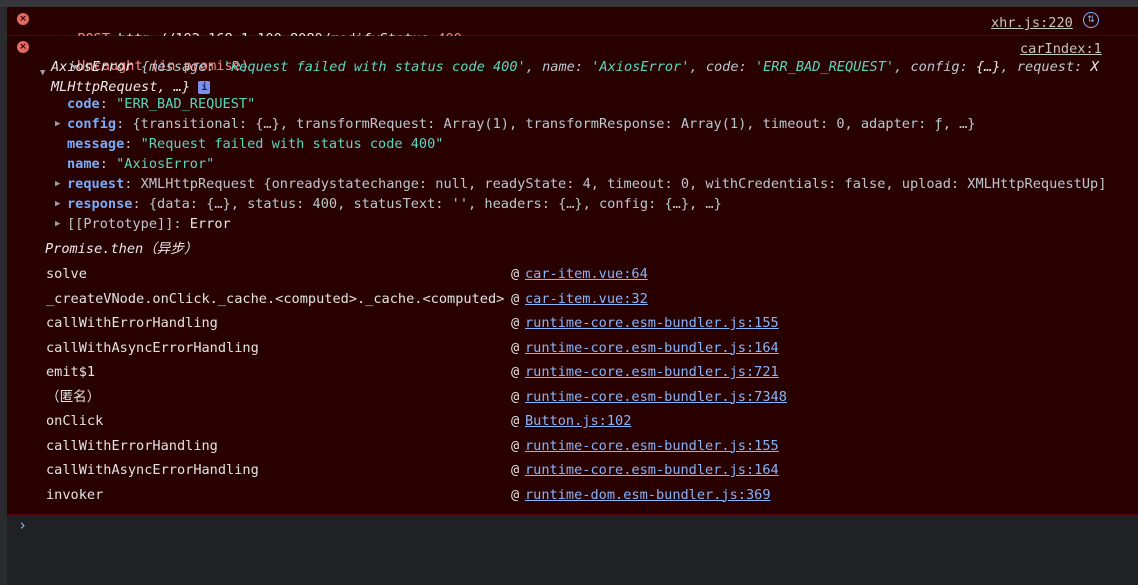 The width and height of the screenshot is (1138, 585). I want to click on network-request-icon: ⇅, so click(1091, 20).